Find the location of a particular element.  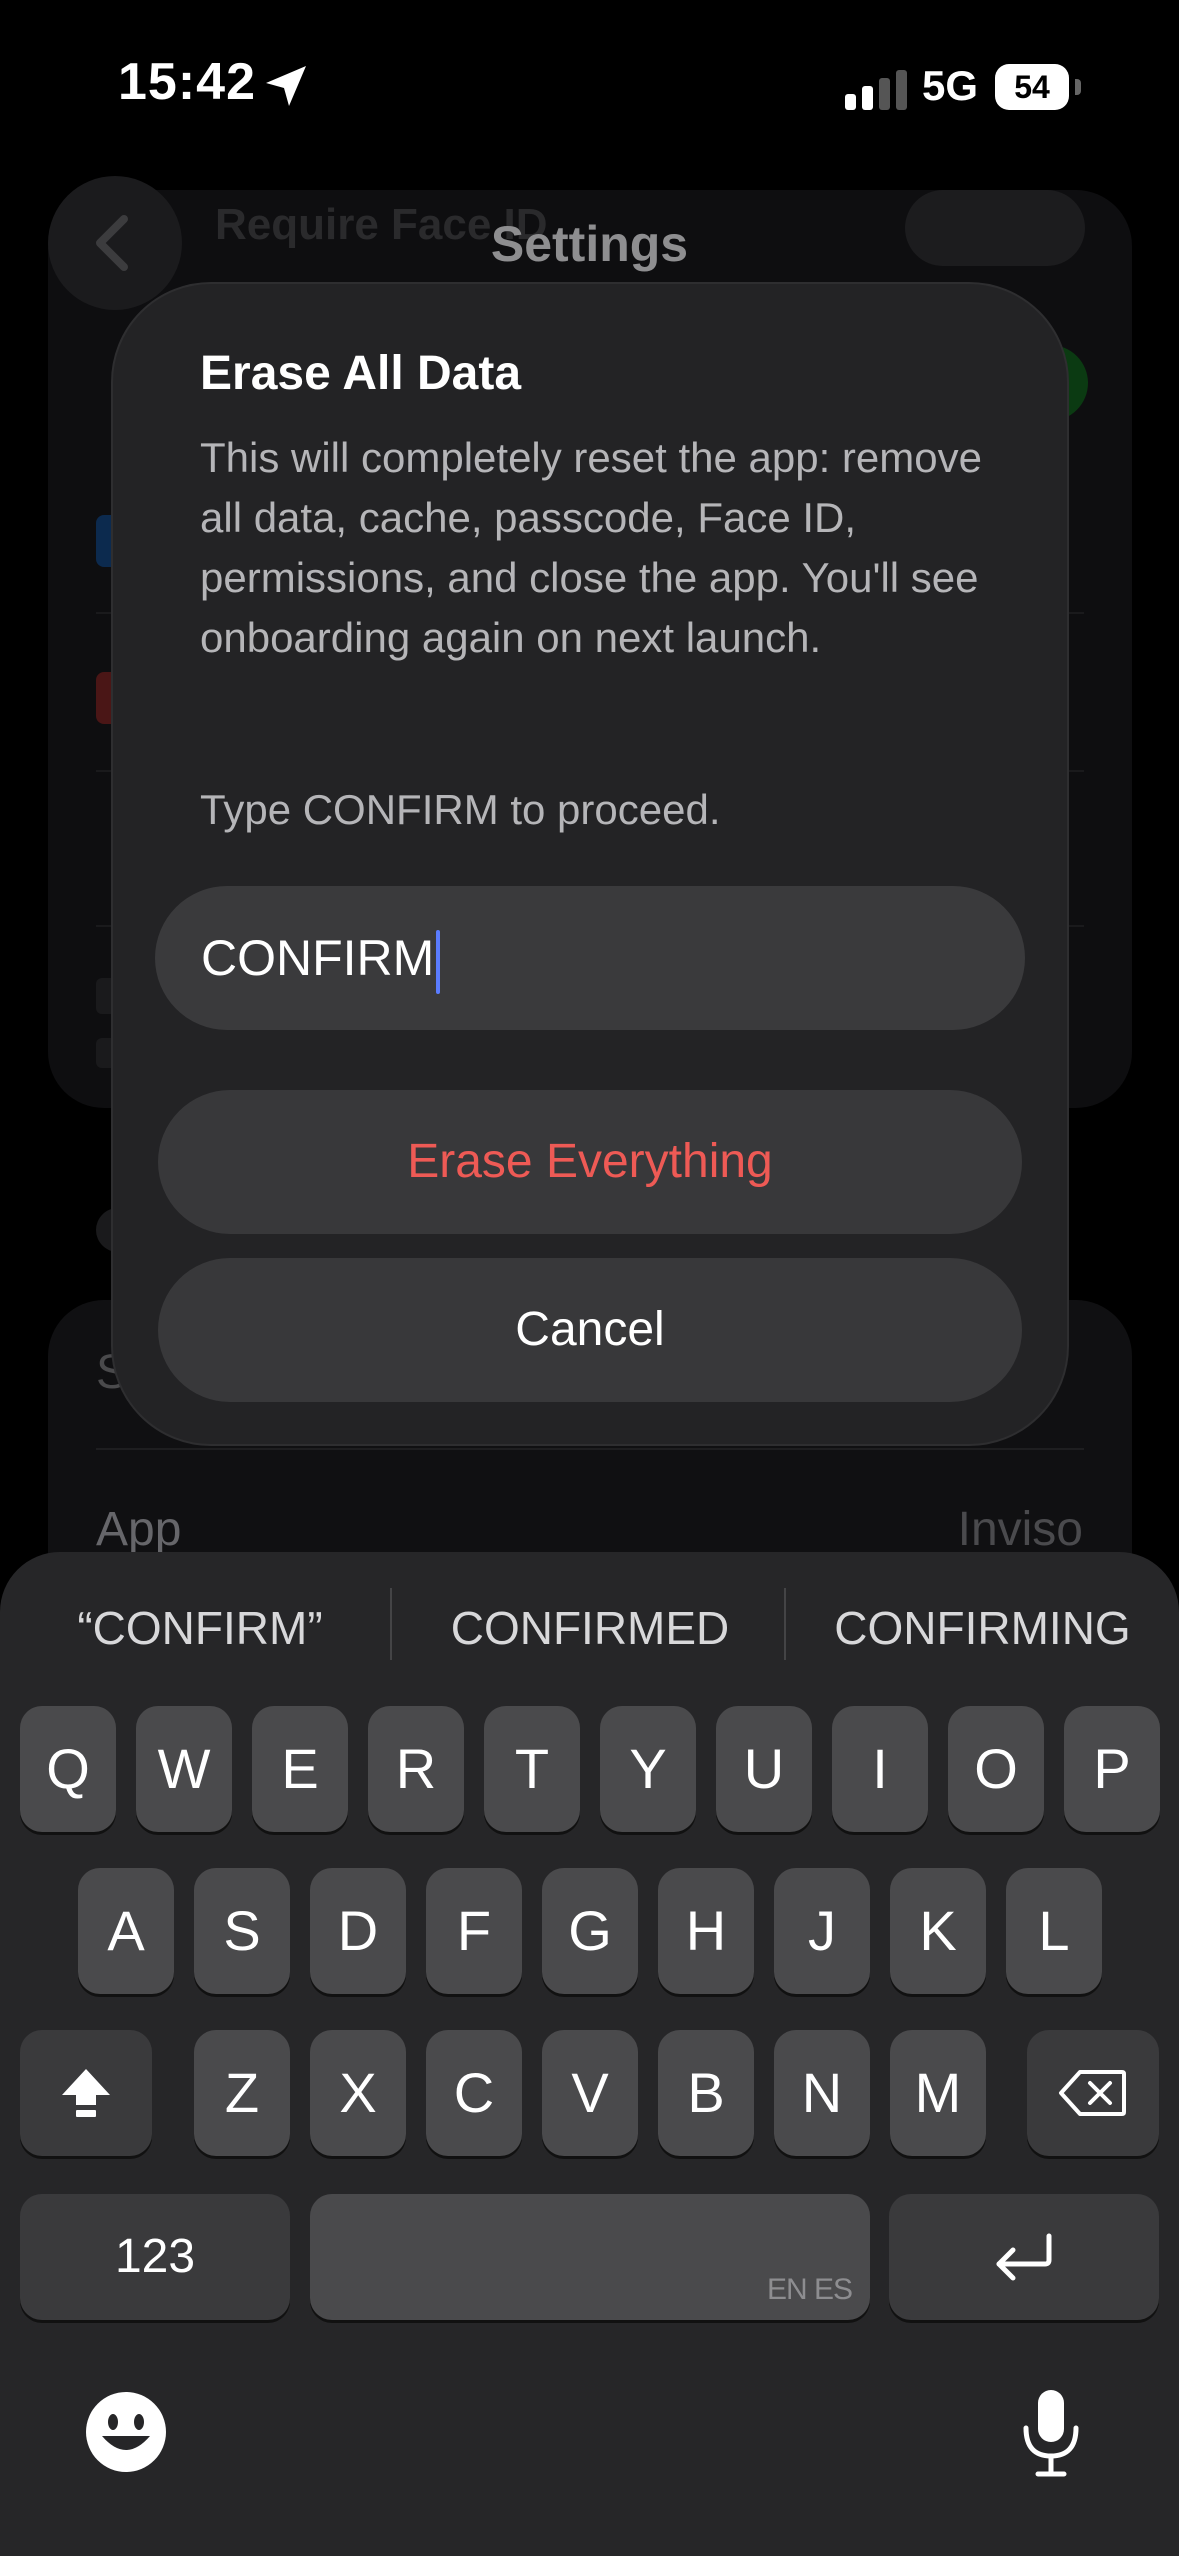

backspace-key is located at coordinates (1093, 2093).